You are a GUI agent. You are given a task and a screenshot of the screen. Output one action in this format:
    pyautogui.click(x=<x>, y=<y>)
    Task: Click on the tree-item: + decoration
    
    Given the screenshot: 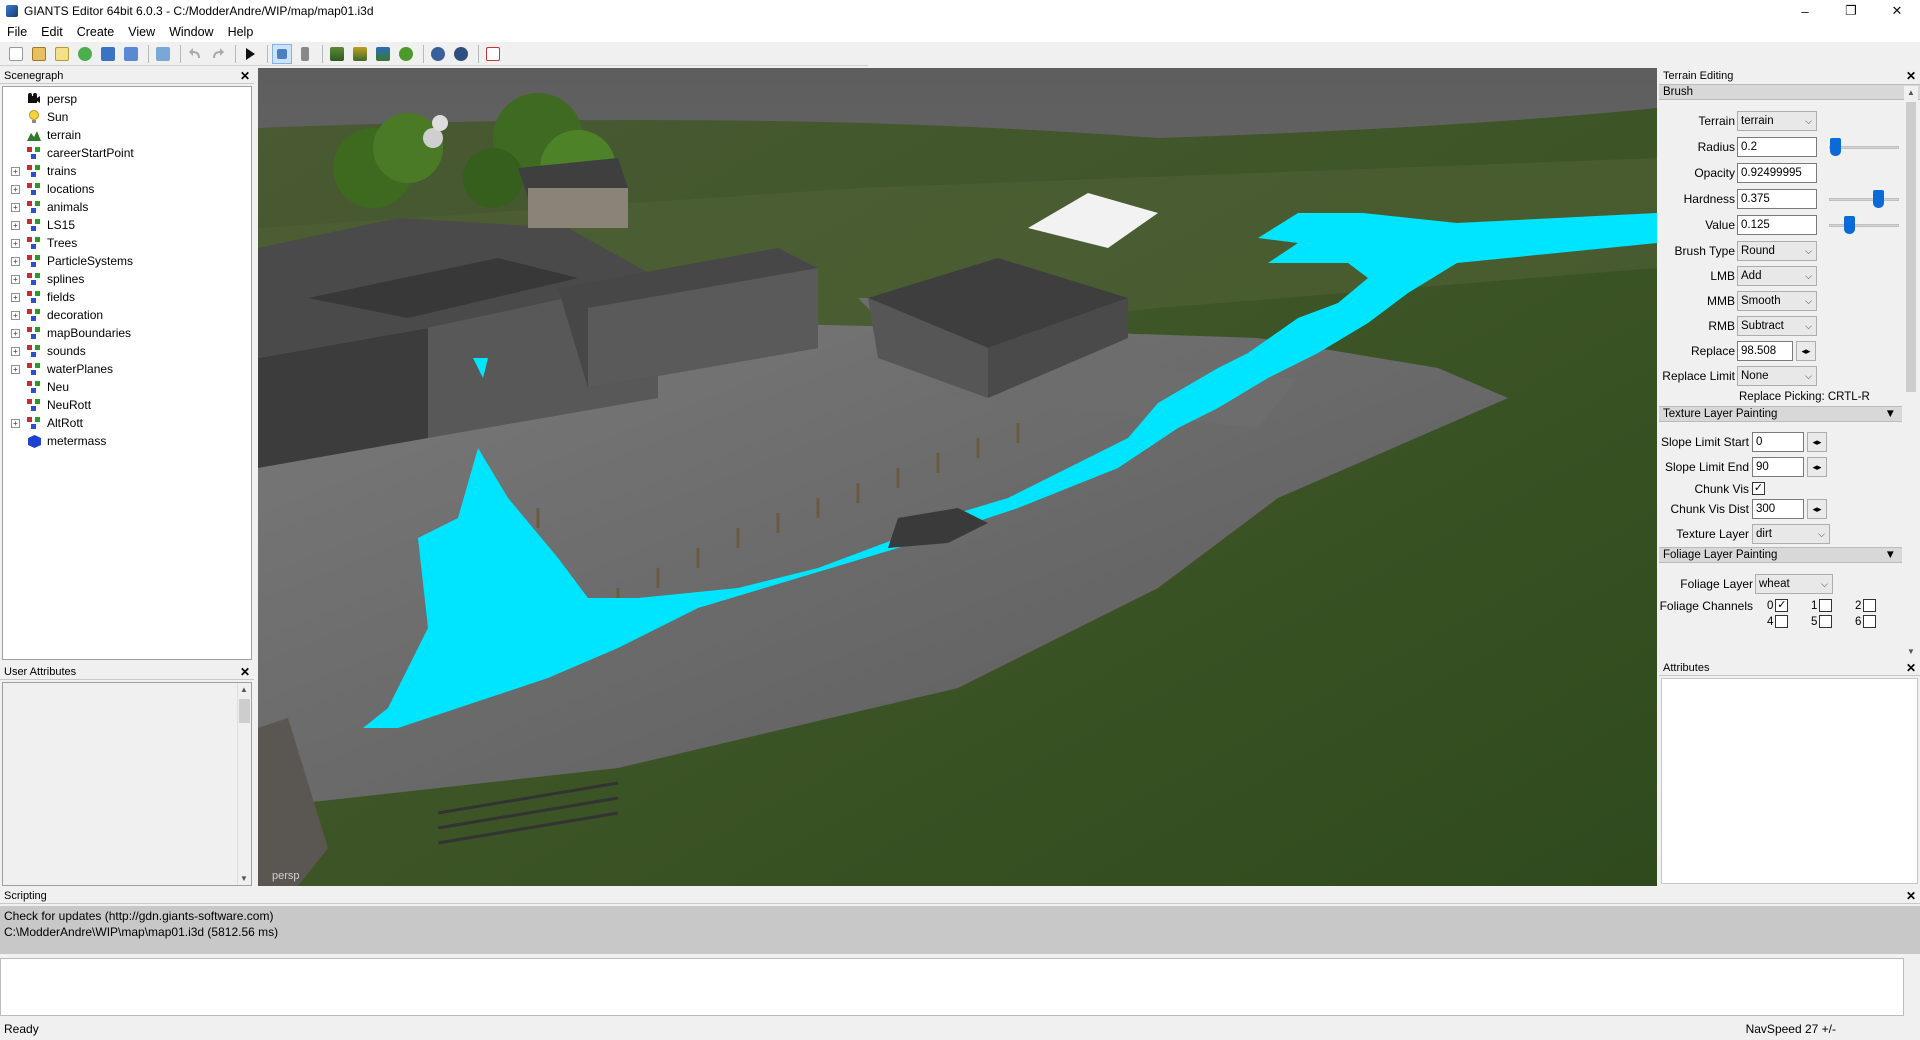 What is the action you would take?
    pyautogui.click(x=127, y=315)
    